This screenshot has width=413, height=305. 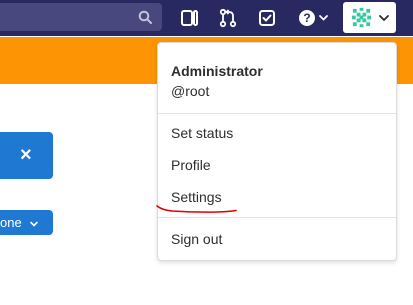 I want to click on menu-item-set-status: Set status, so click(x=277, y=133).